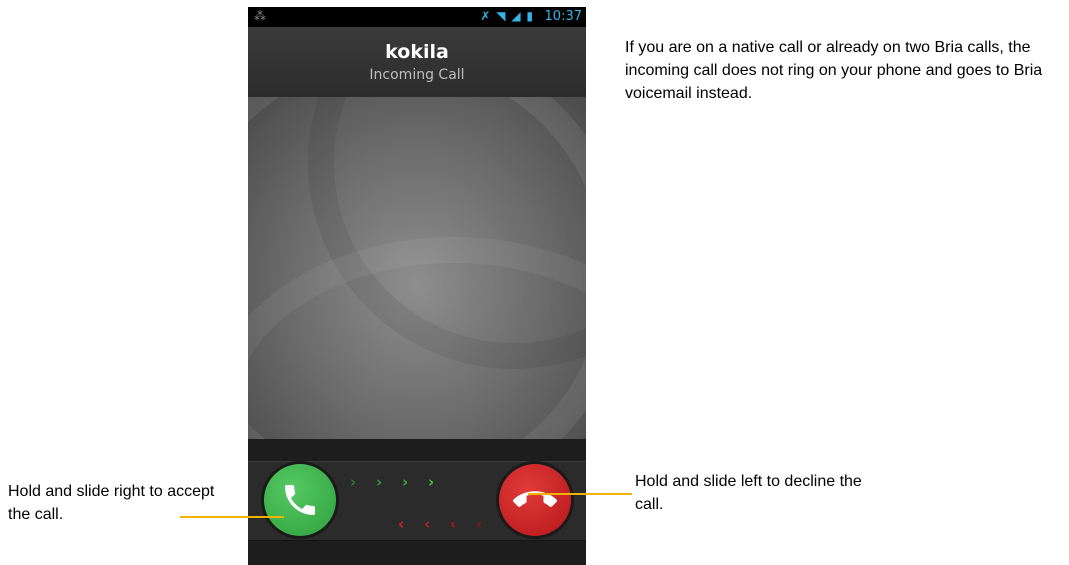 The image size is (1069, 565). What do you see at coordinates (417, 75) in the screenshot?
I see `call-status: Incoming Call` at bounding box center [417, 75].